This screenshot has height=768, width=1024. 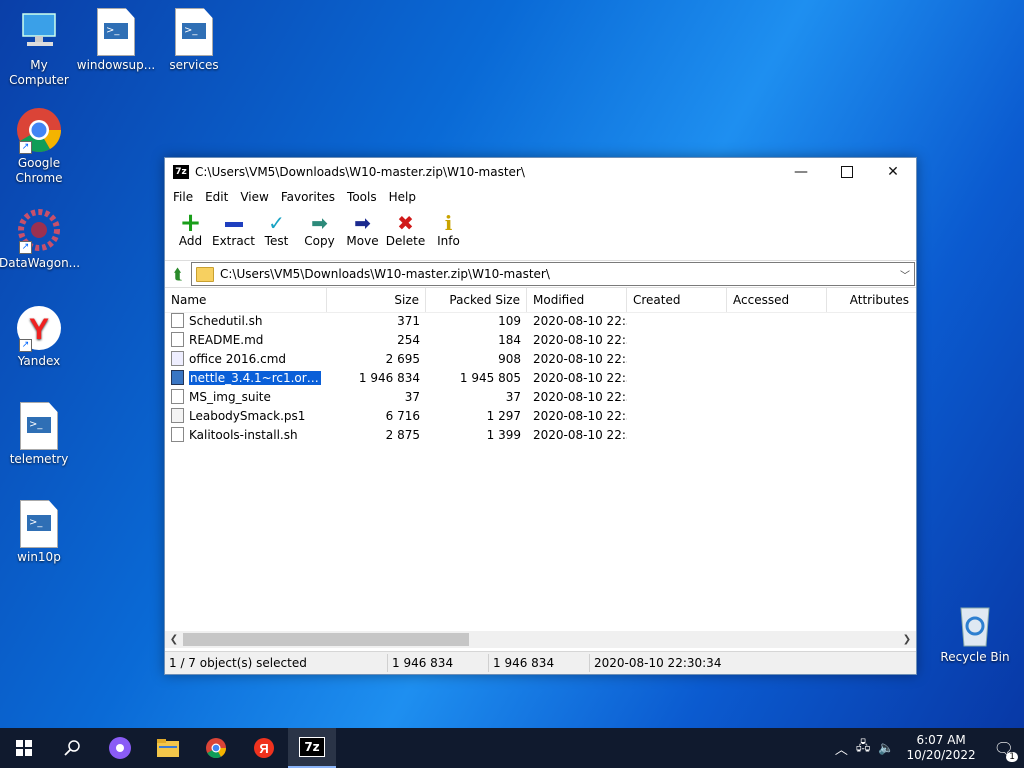 What do you see at coordinates (194, 40) in the screenshot?
I see `desktop-icon-services: >_ services` at bounding box center [194, 40].